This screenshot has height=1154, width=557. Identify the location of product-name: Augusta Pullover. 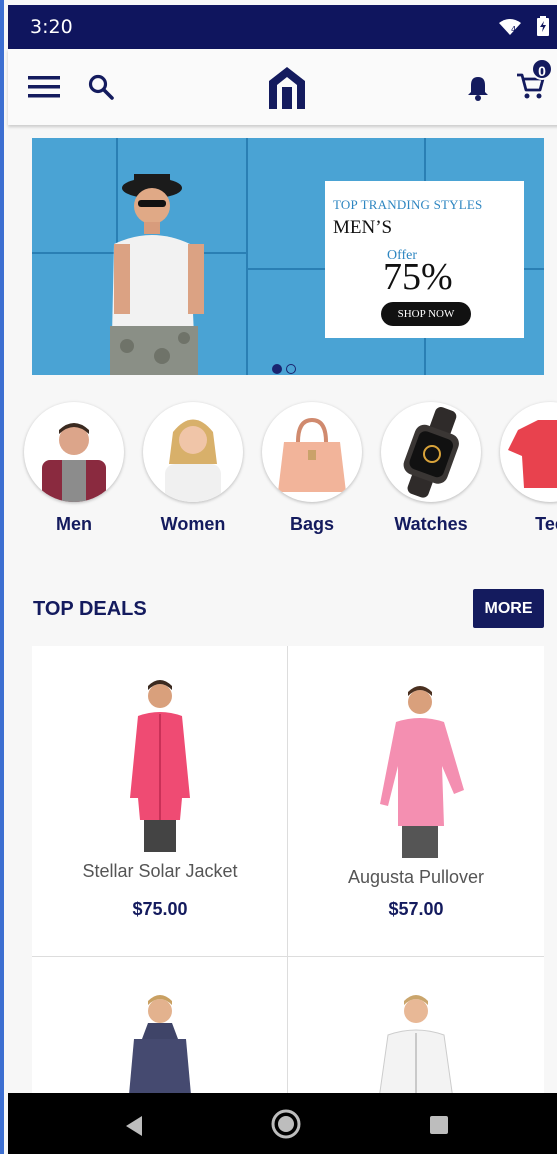
(416, 877).